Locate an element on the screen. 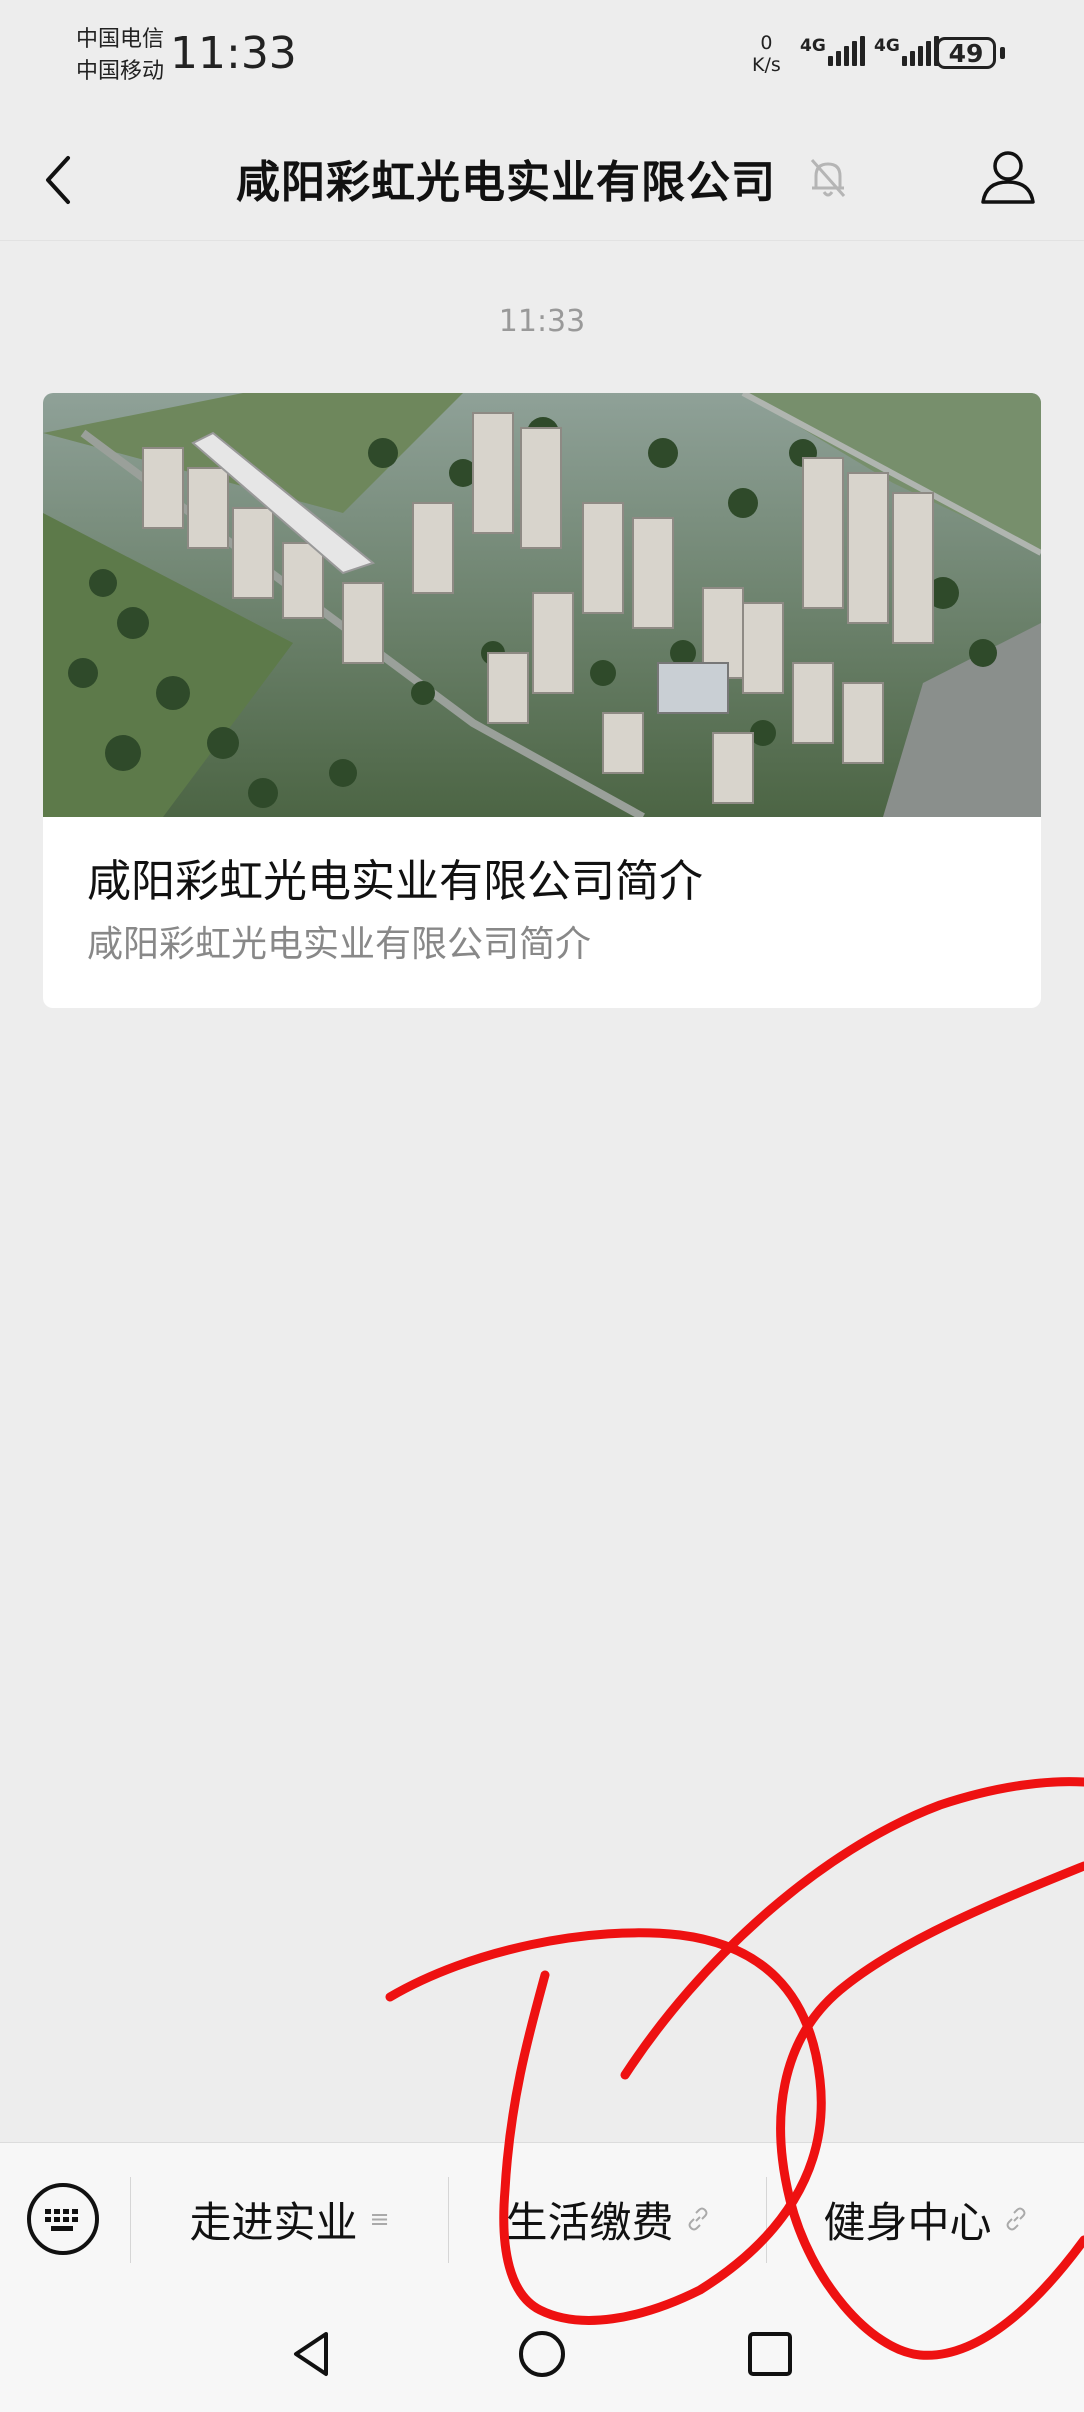  signal-2-label: 4G is located at coordinates (887, 46).